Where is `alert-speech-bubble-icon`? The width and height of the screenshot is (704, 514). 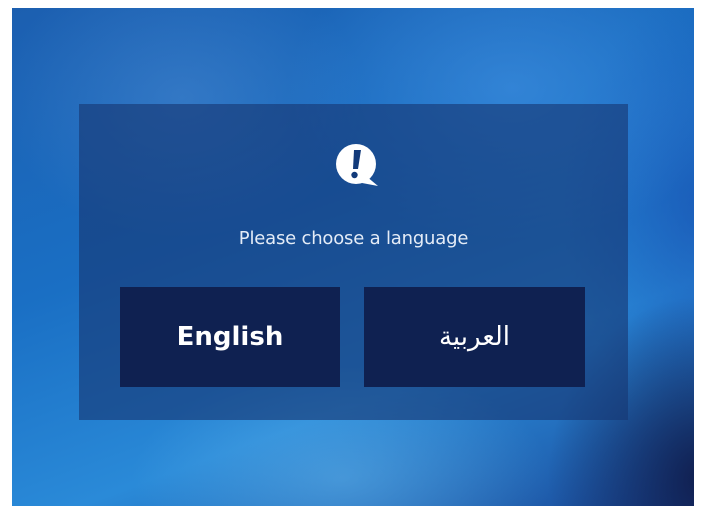 alert-speech-bubble-icon is located at coordinates (357, 165).